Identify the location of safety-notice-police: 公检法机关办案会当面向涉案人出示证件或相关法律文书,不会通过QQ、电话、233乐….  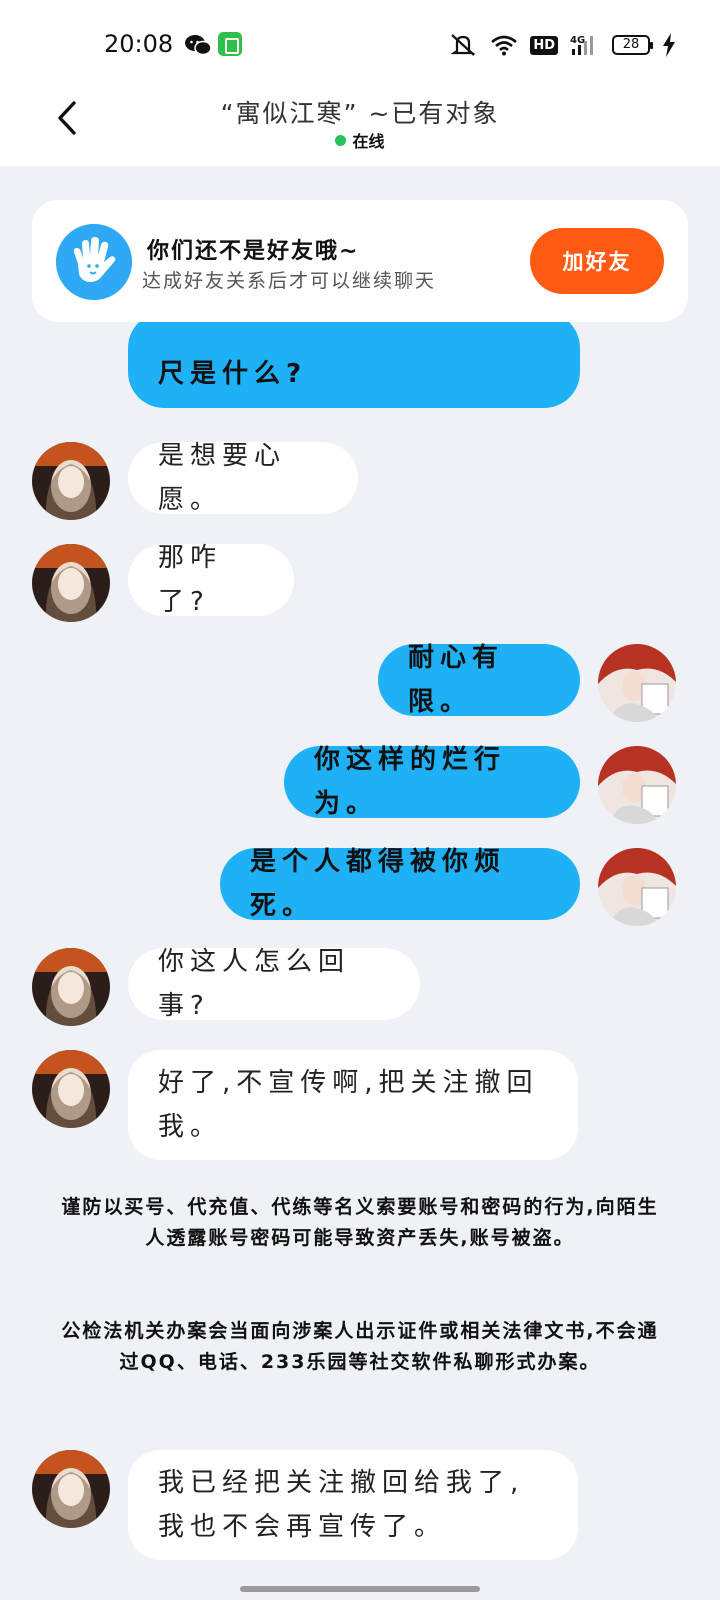
(360, 1346).